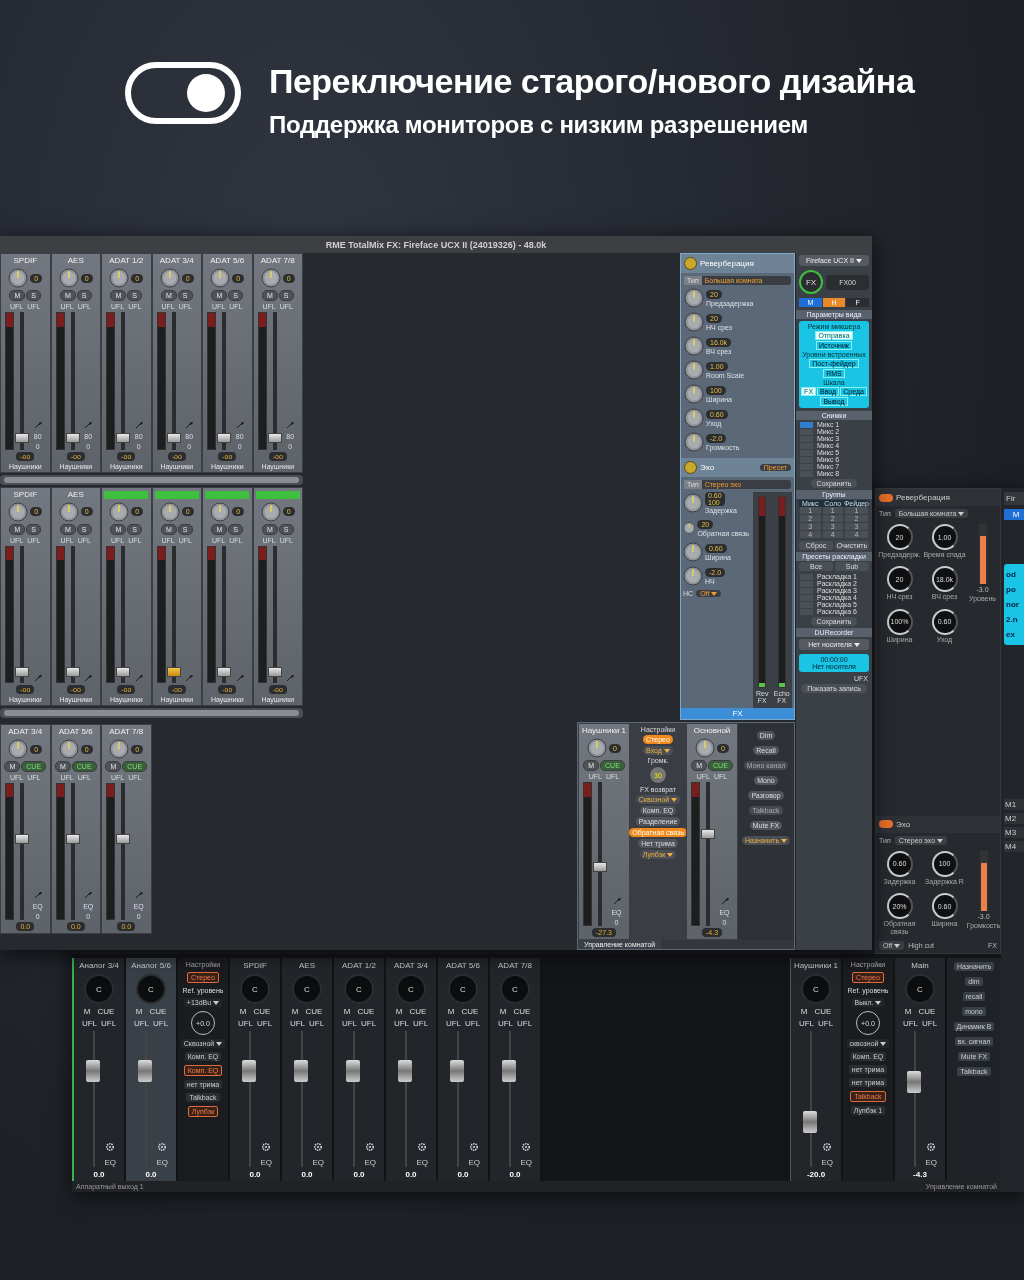  I want to click on channel-strip: SPDIF C M CUE UFL UFL EQ 0.0, so click(256, 1069).